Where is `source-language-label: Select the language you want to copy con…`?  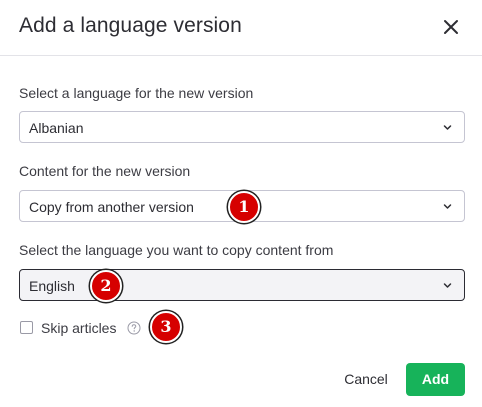 source-language-label: Select the language you want to copy con… is located at coordinates (176, 250).